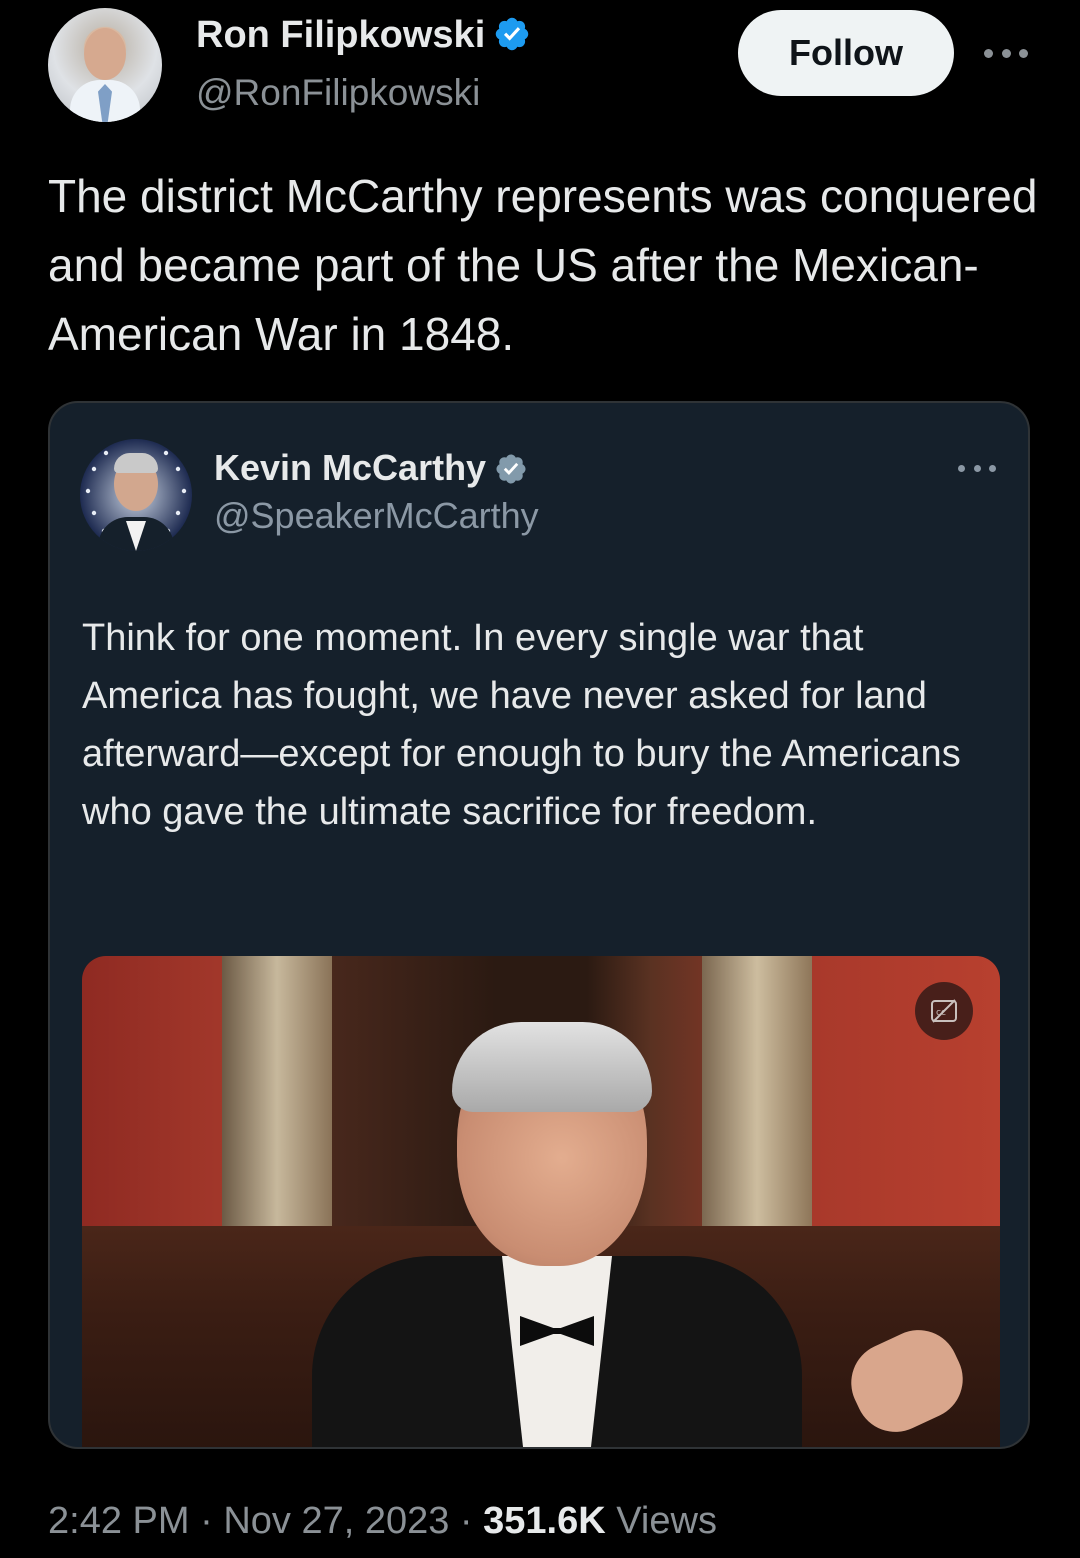 Image resolution: width=1080 pixels, height=1558 pixels. I want to click on closed-captions-icon: cc, so click(944, 1011).